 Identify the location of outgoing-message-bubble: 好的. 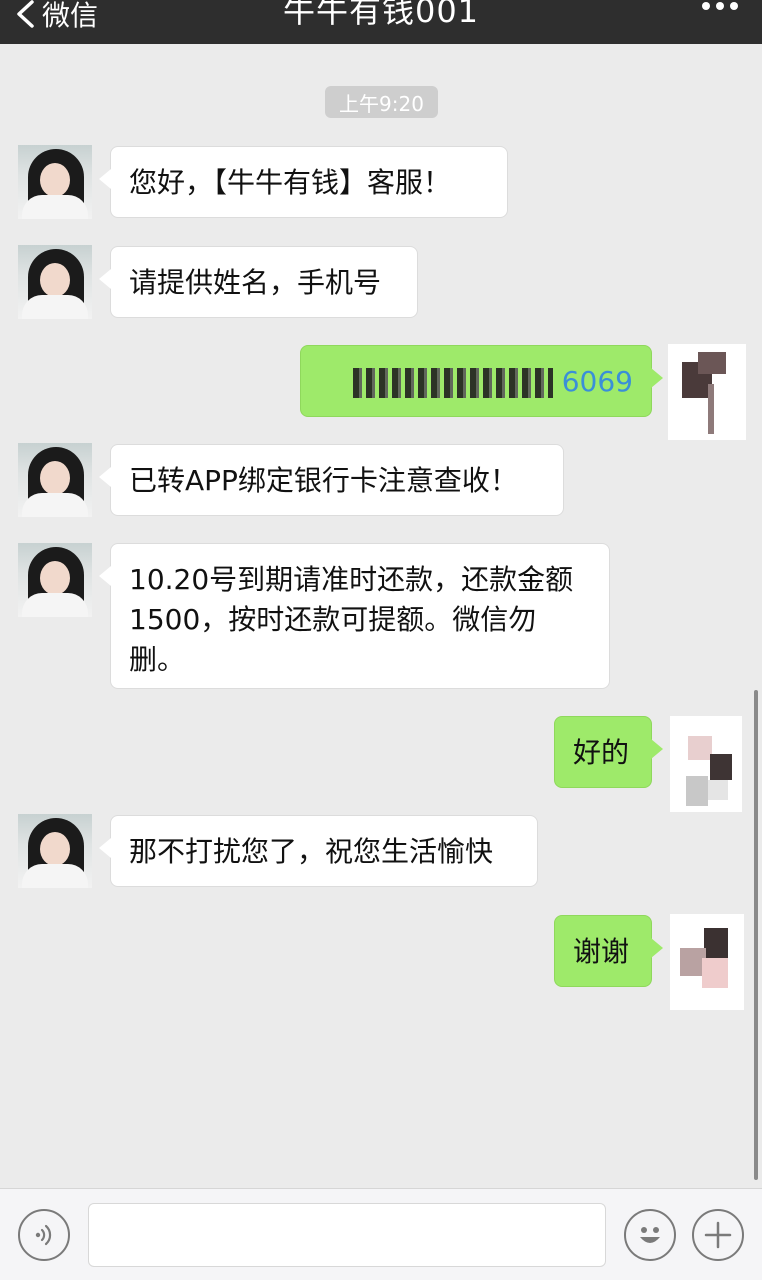
(608, 752).